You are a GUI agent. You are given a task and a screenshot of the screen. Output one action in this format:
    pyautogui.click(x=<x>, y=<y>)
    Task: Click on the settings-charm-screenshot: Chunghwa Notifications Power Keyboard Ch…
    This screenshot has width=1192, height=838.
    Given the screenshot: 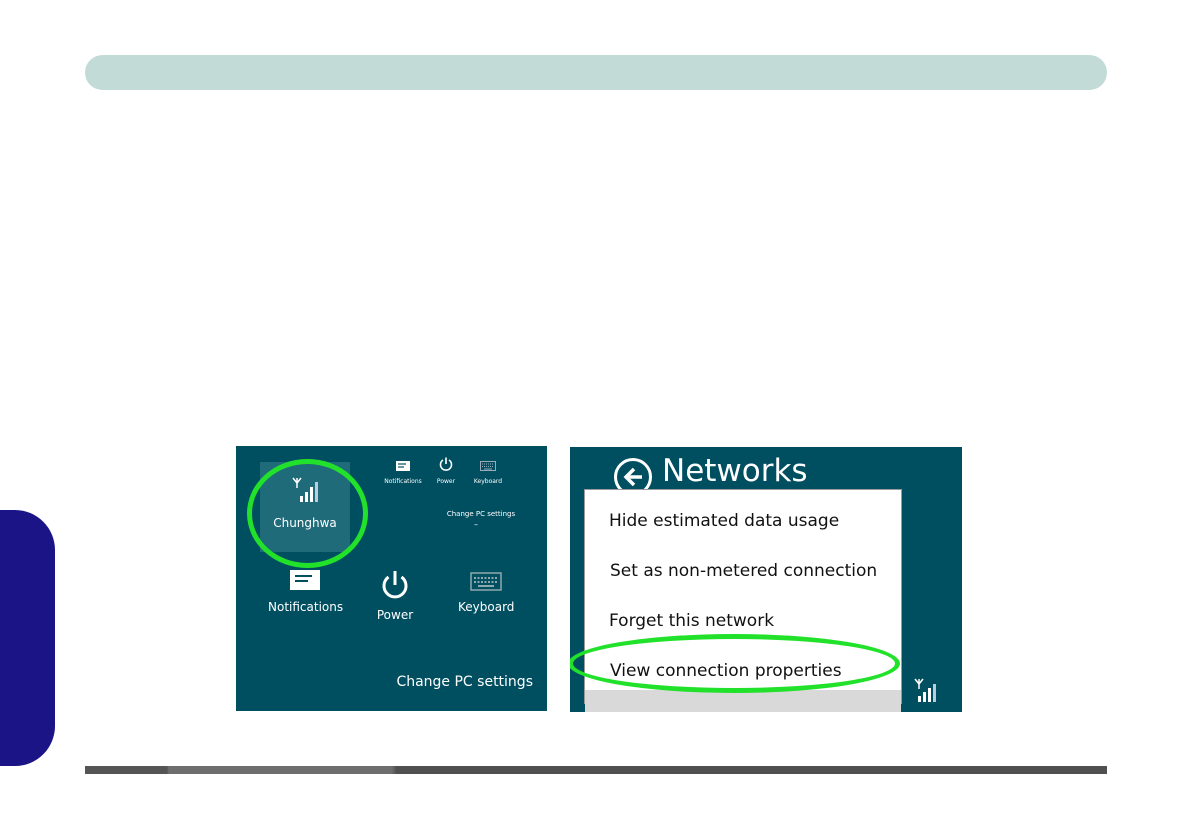 What is the action you would take?
    pyautogui.click(x=391, y=578)
    